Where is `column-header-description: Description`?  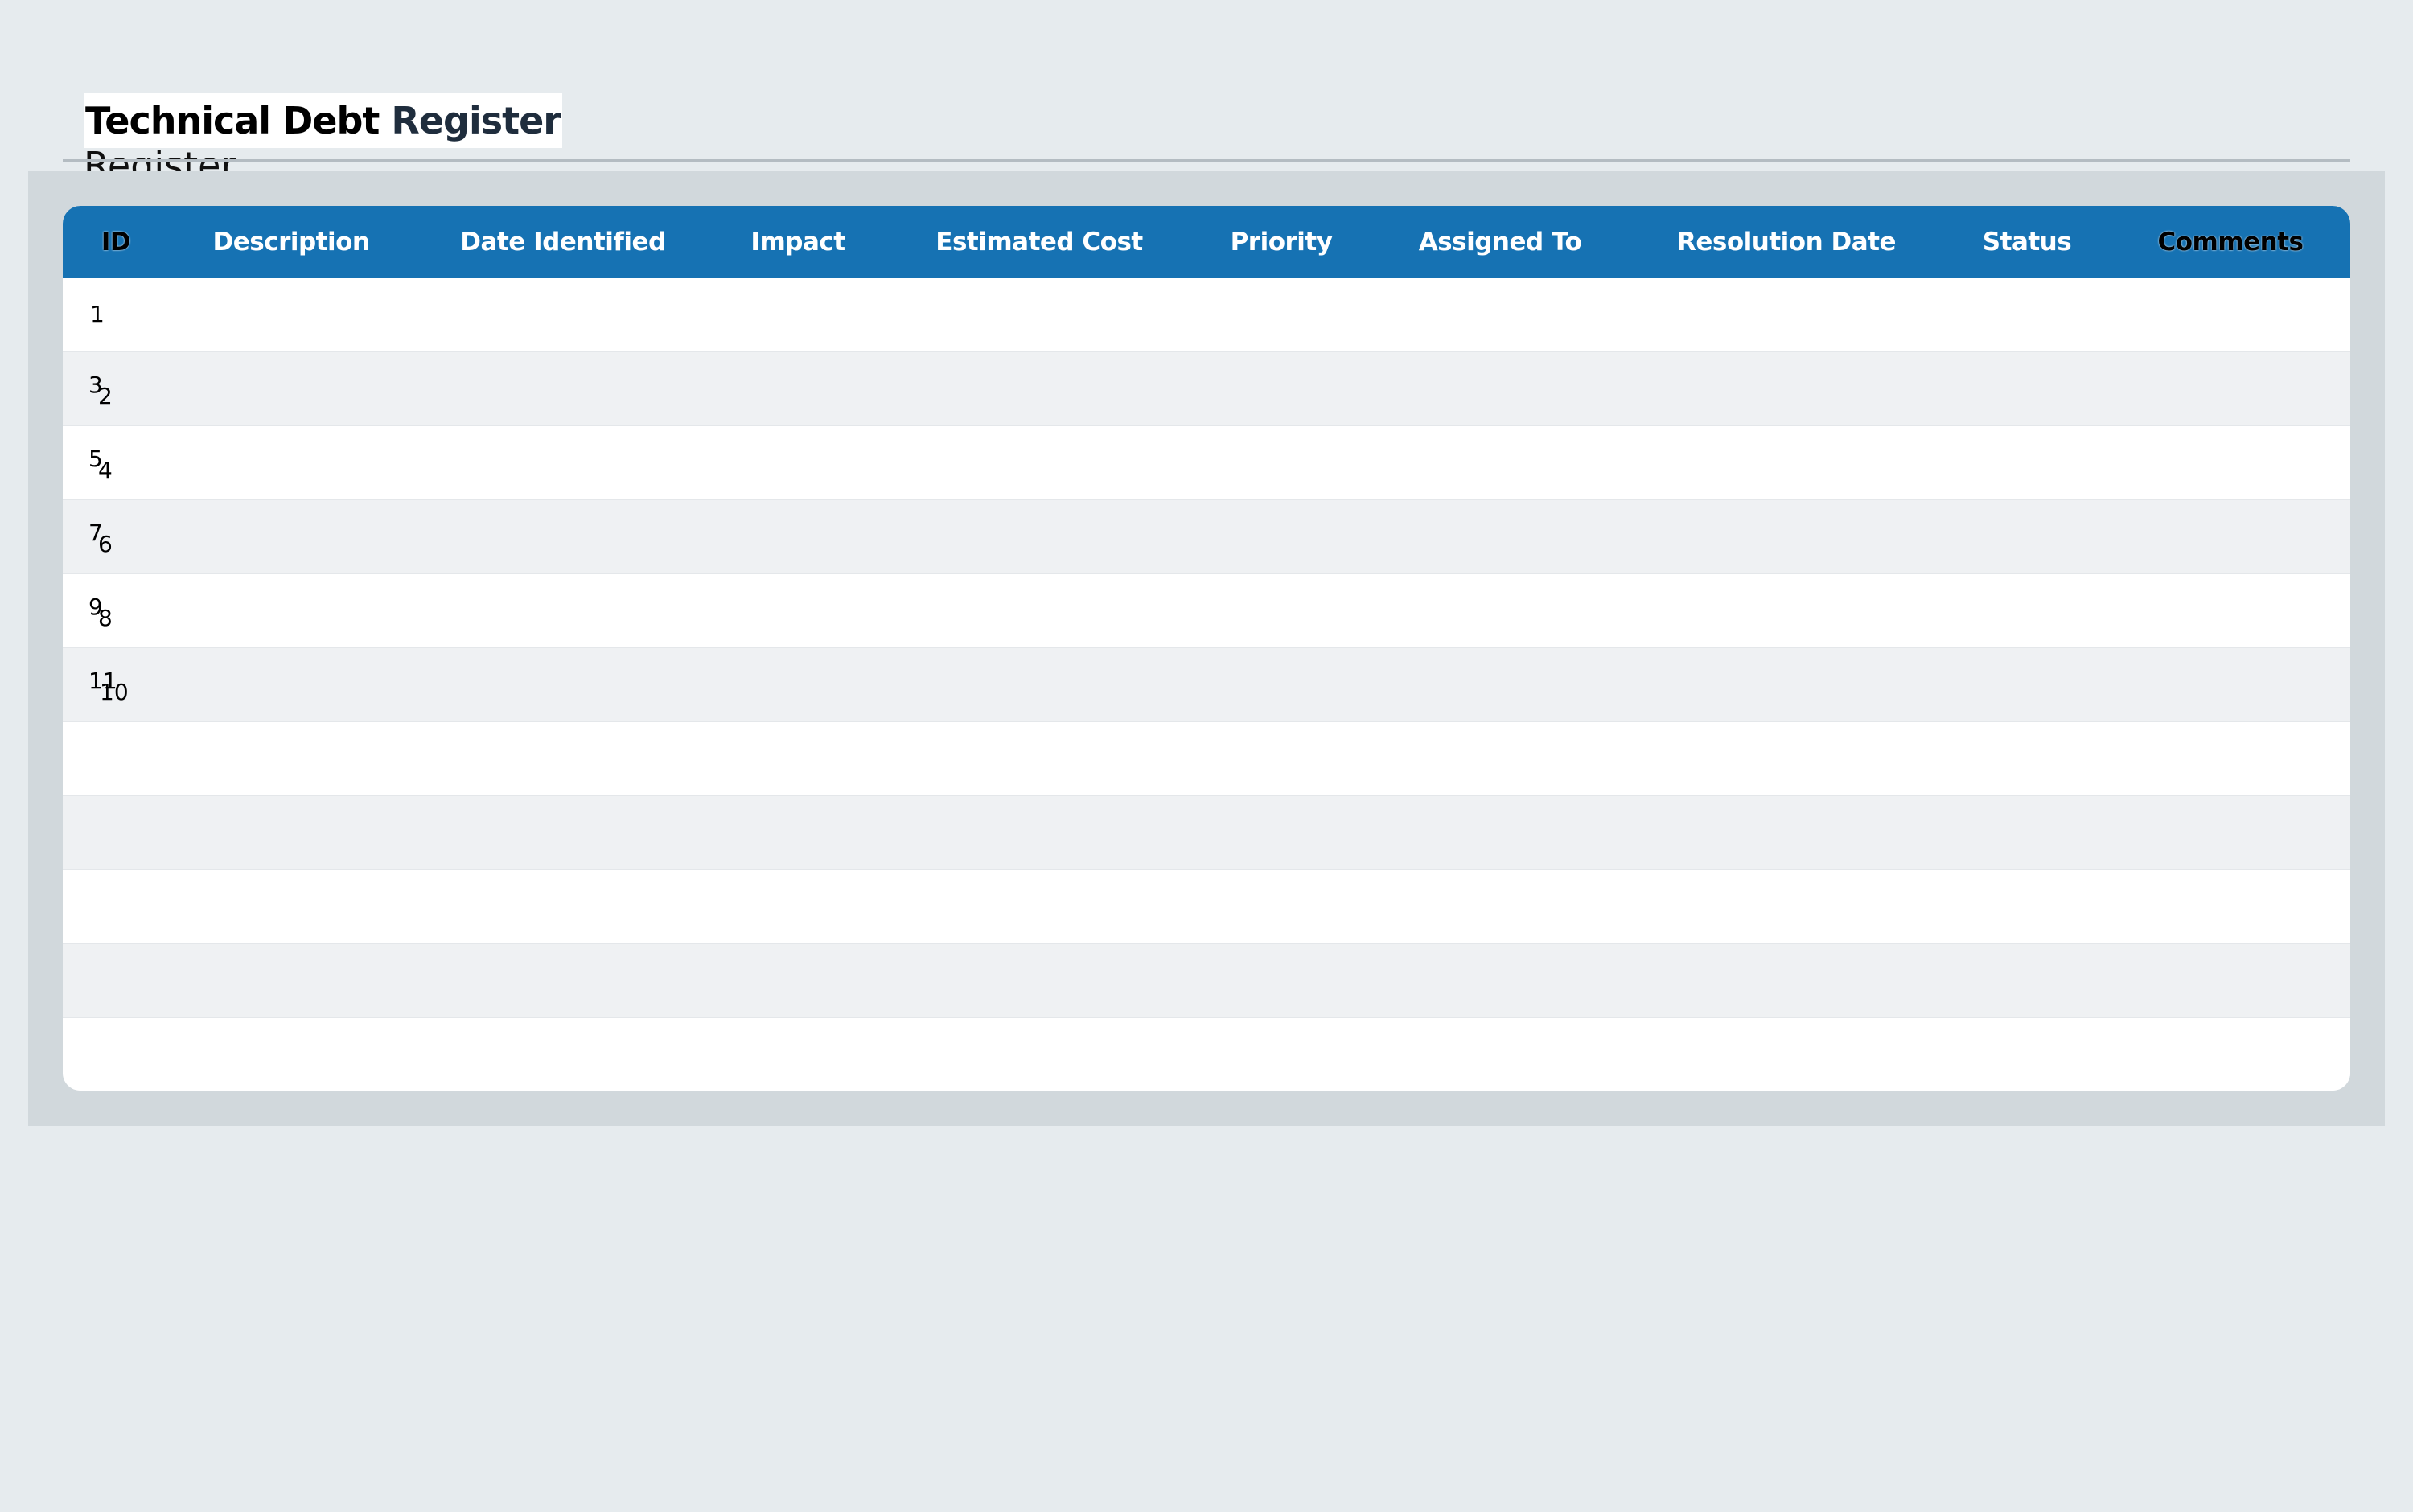
column-header-description: Description is located at coordinates (291, 242).